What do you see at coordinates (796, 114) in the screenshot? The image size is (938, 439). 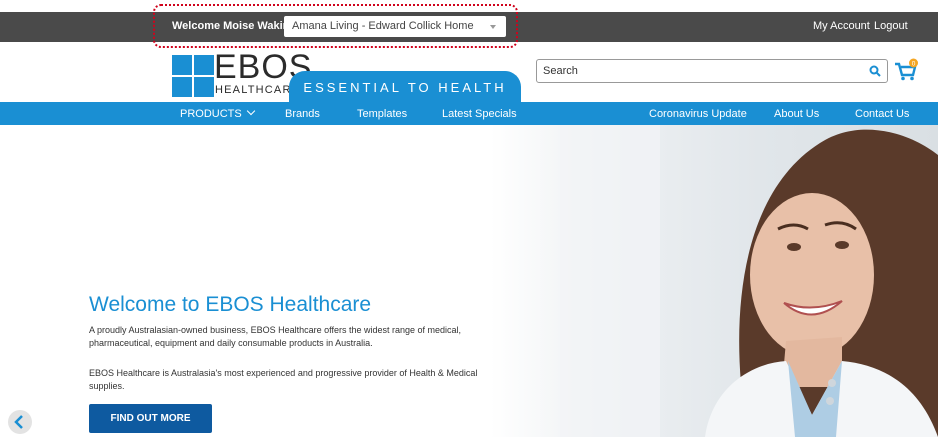 I see `nav-about-us: About Us` at bounding box center [796, 114].